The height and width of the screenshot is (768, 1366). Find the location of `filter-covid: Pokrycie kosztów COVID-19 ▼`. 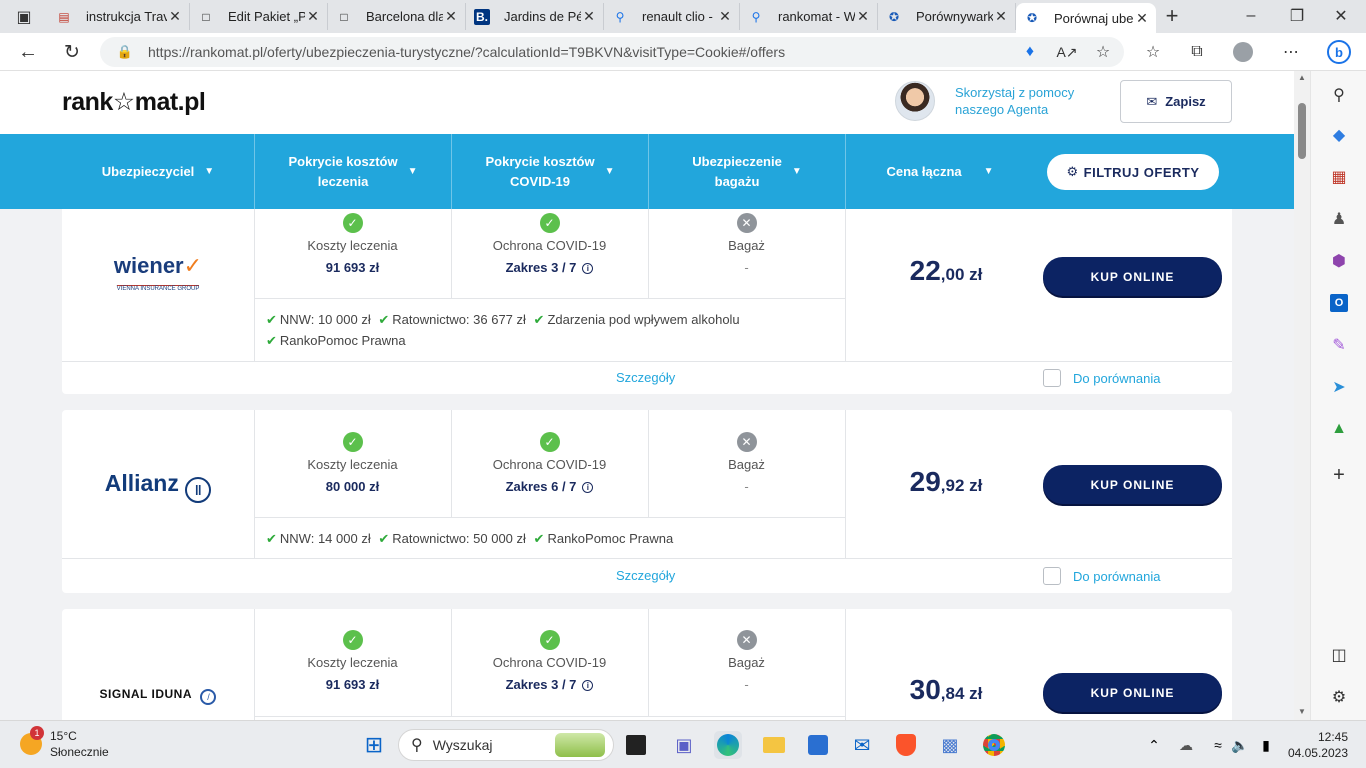

filter-covid: Pokrycie kosztów COVID-19 ▼ is located at coordinates (550, 171).